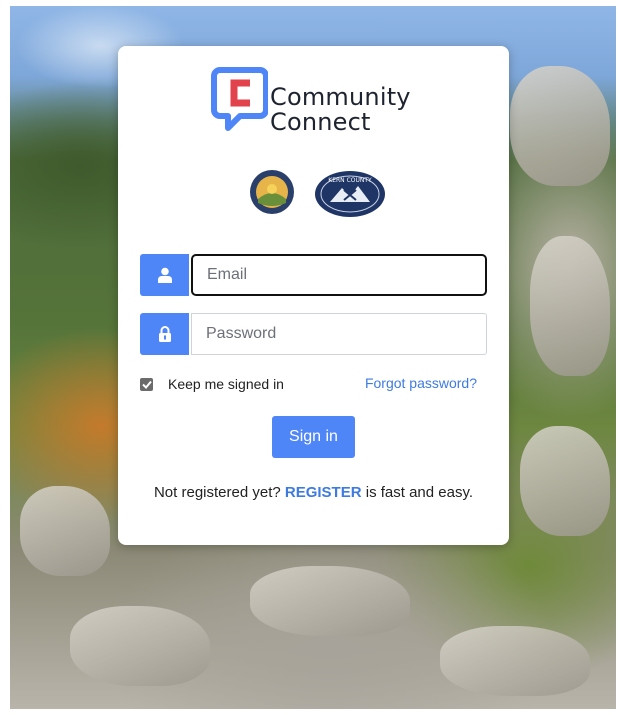 This screenshot has width=618, height=715. I want to click on keep-signed-in-label: Keep me signed in, so click(226, 384).